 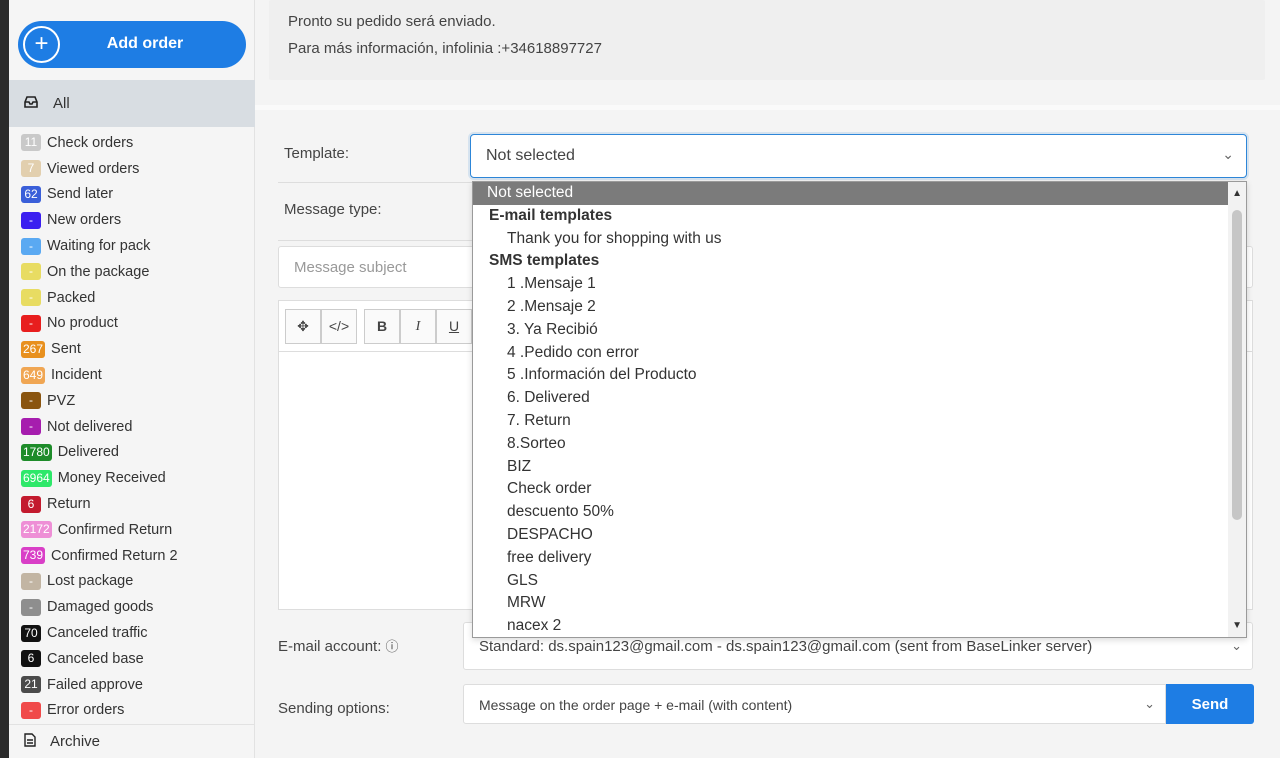 I want to click on dropdown-option: MRW, so click(x=859, y=603).